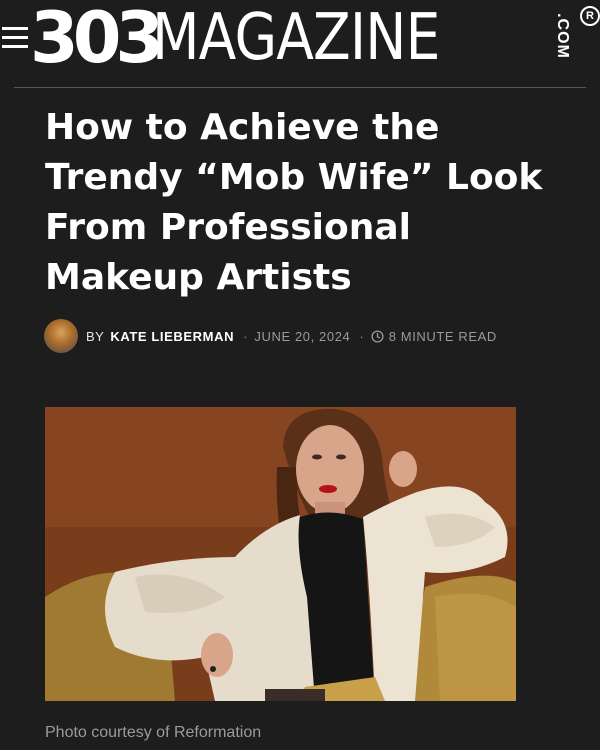 Image resolution: width=600 pixels, height=750 pixels. Describe the element at coordinates (296, 39) in the screenshot. I see `logo-wordmark: MAGAZINE` at that location.